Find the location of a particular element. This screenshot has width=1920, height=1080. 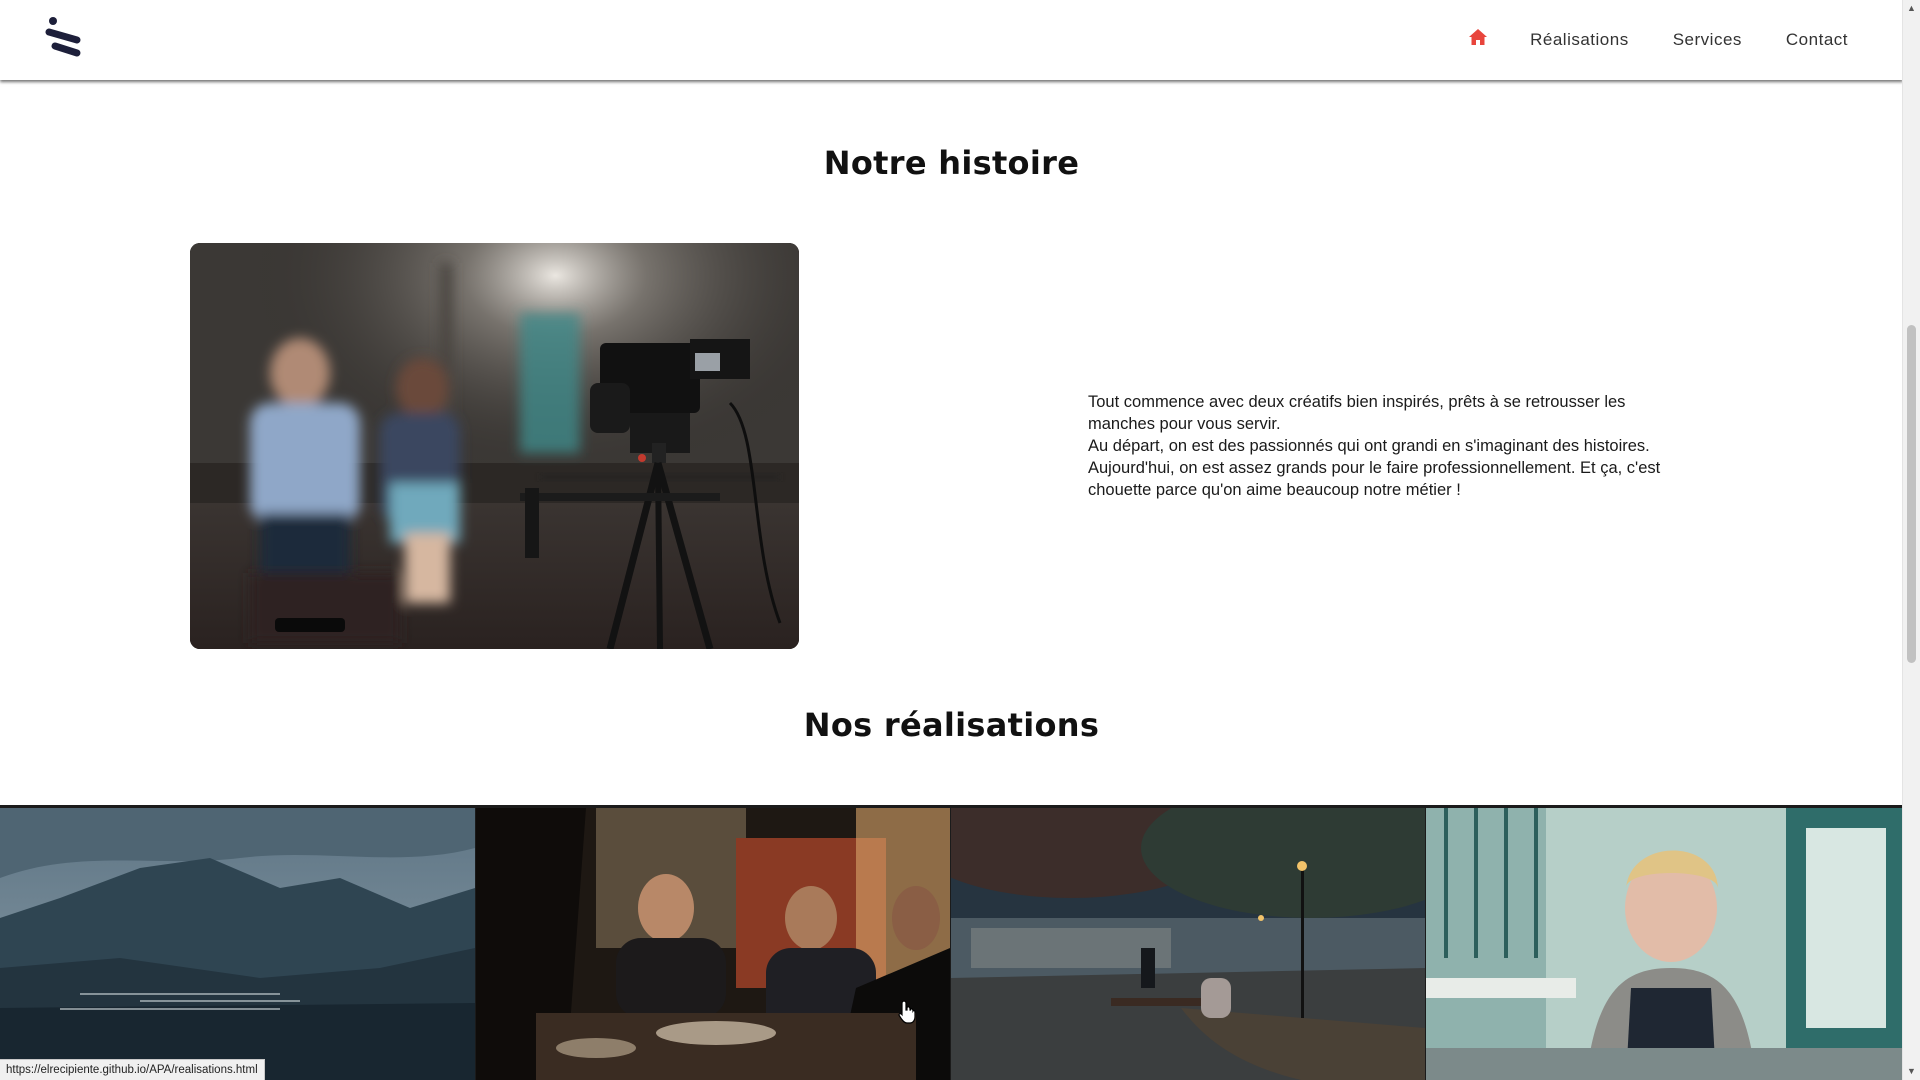

scroll-down-arrow-icon: ▼ is located at coordinates (1911, 1071).